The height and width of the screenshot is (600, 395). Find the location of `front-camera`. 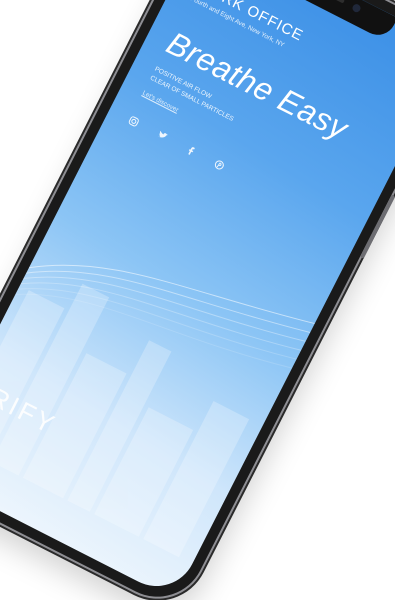

front-camera is located at coordinates (356, 8).